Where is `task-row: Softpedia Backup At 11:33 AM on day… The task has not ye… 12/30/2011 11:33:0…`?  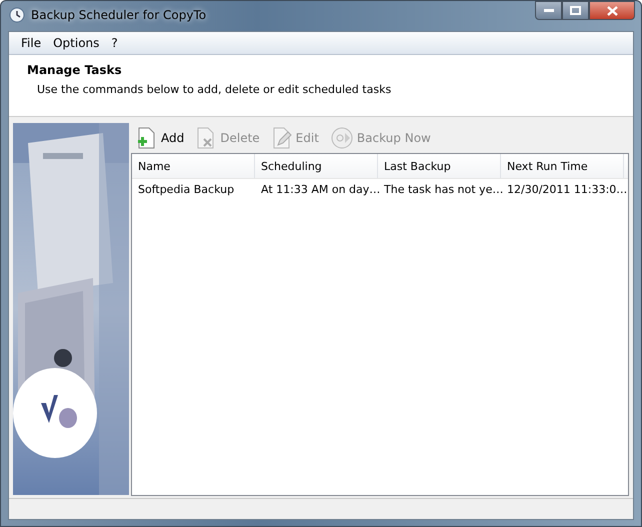 task-row: Softpedia Backup At 11:33 AM on day… The task has not ye… 12/30/2011 11:33:0… is located at coordinates (380, 189).